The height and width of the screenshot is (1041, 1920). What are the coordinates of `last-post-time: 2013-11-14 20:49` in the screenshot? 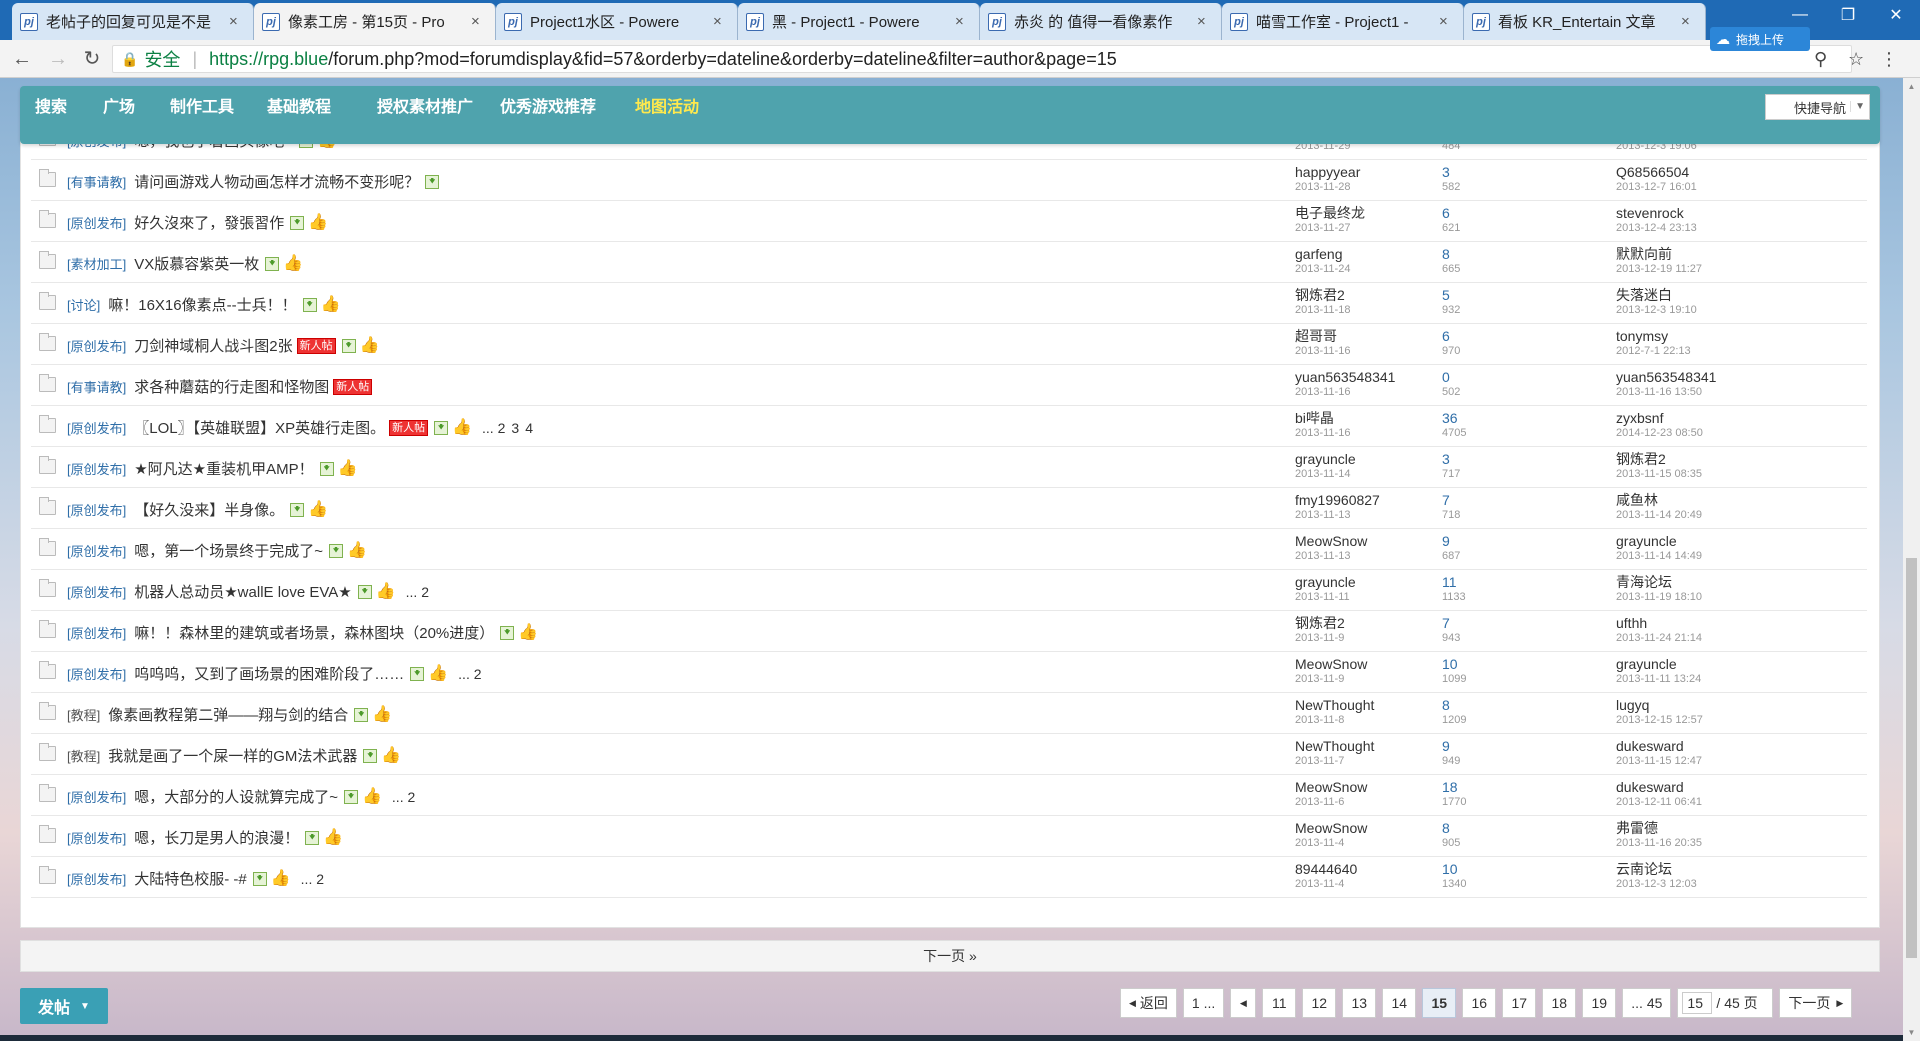 It's located at (1716, 515).